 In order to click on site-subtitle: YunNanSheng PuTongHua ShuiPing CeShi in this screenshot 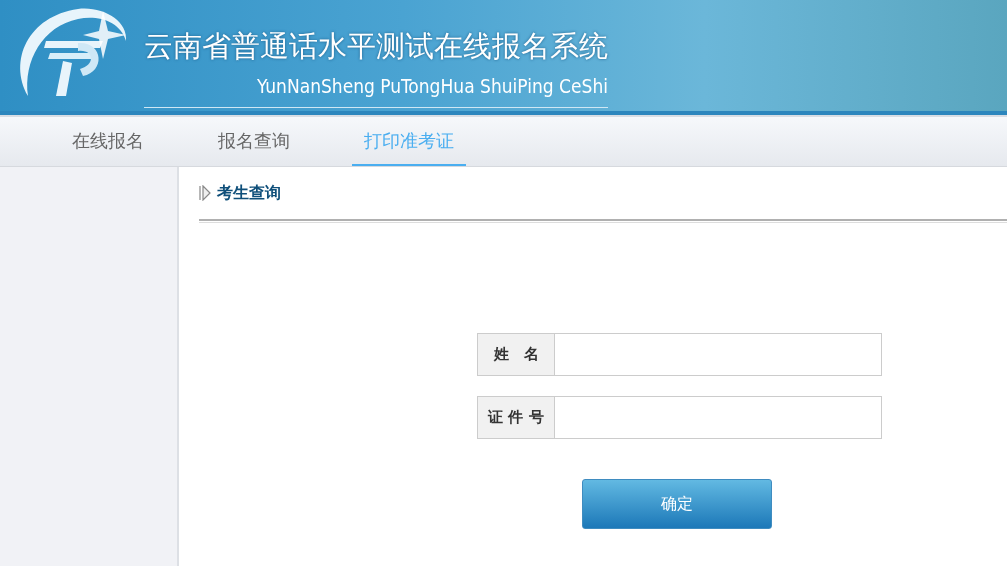, I will do `click(432, 86)`.